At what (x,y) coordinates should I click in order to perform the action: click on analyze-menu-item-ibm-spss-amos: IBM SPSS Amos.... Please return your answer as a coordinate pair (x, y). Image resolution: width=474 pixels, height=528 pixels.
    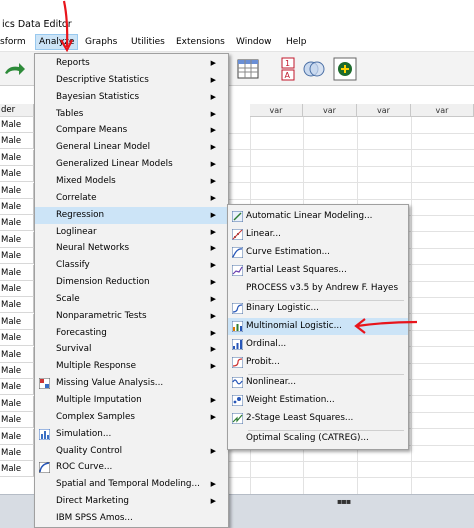
    Looking at the image, I should click on (131, 518).